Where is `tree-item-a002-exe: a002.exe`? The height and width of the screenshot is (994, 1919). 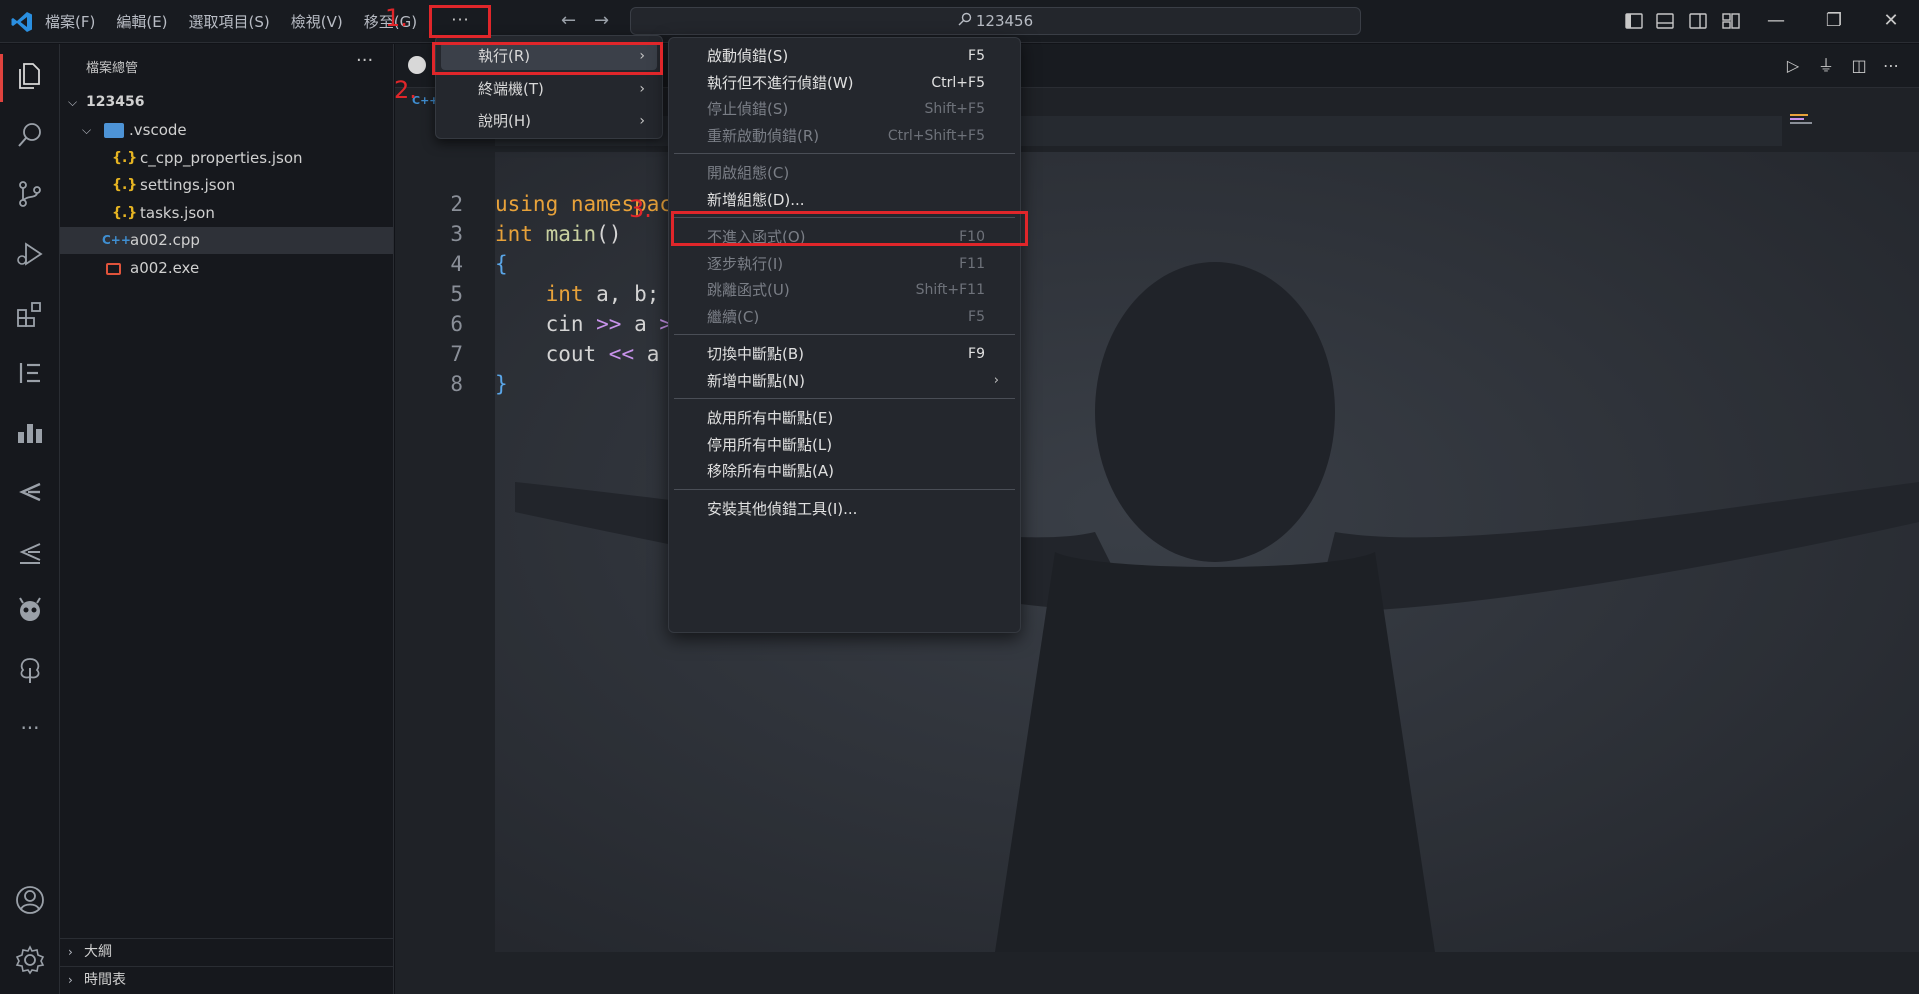
tree-item-a002-exe: a002.exe is located at coordinates (226, 268).